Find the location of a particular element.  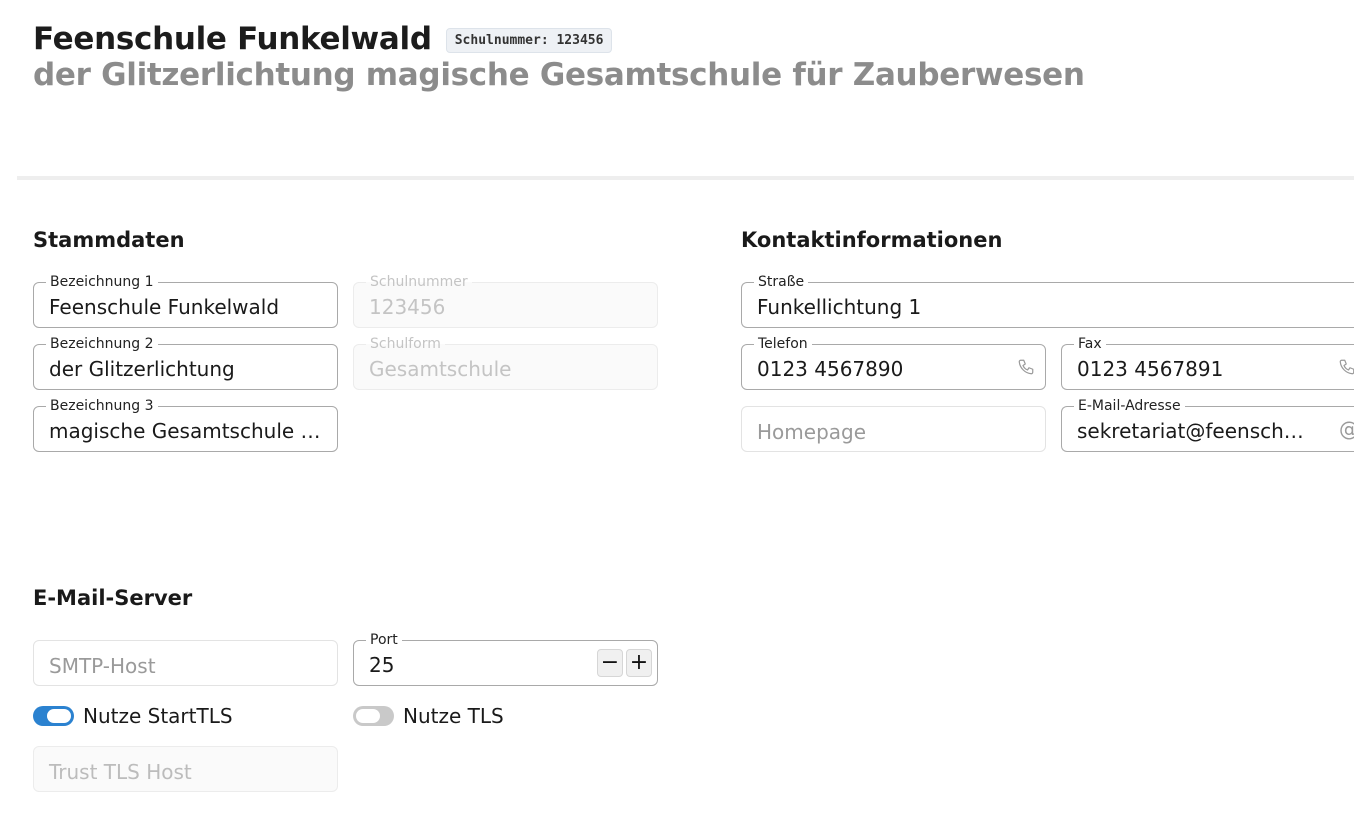

port-label: Port is located at coordinates (384, 640).